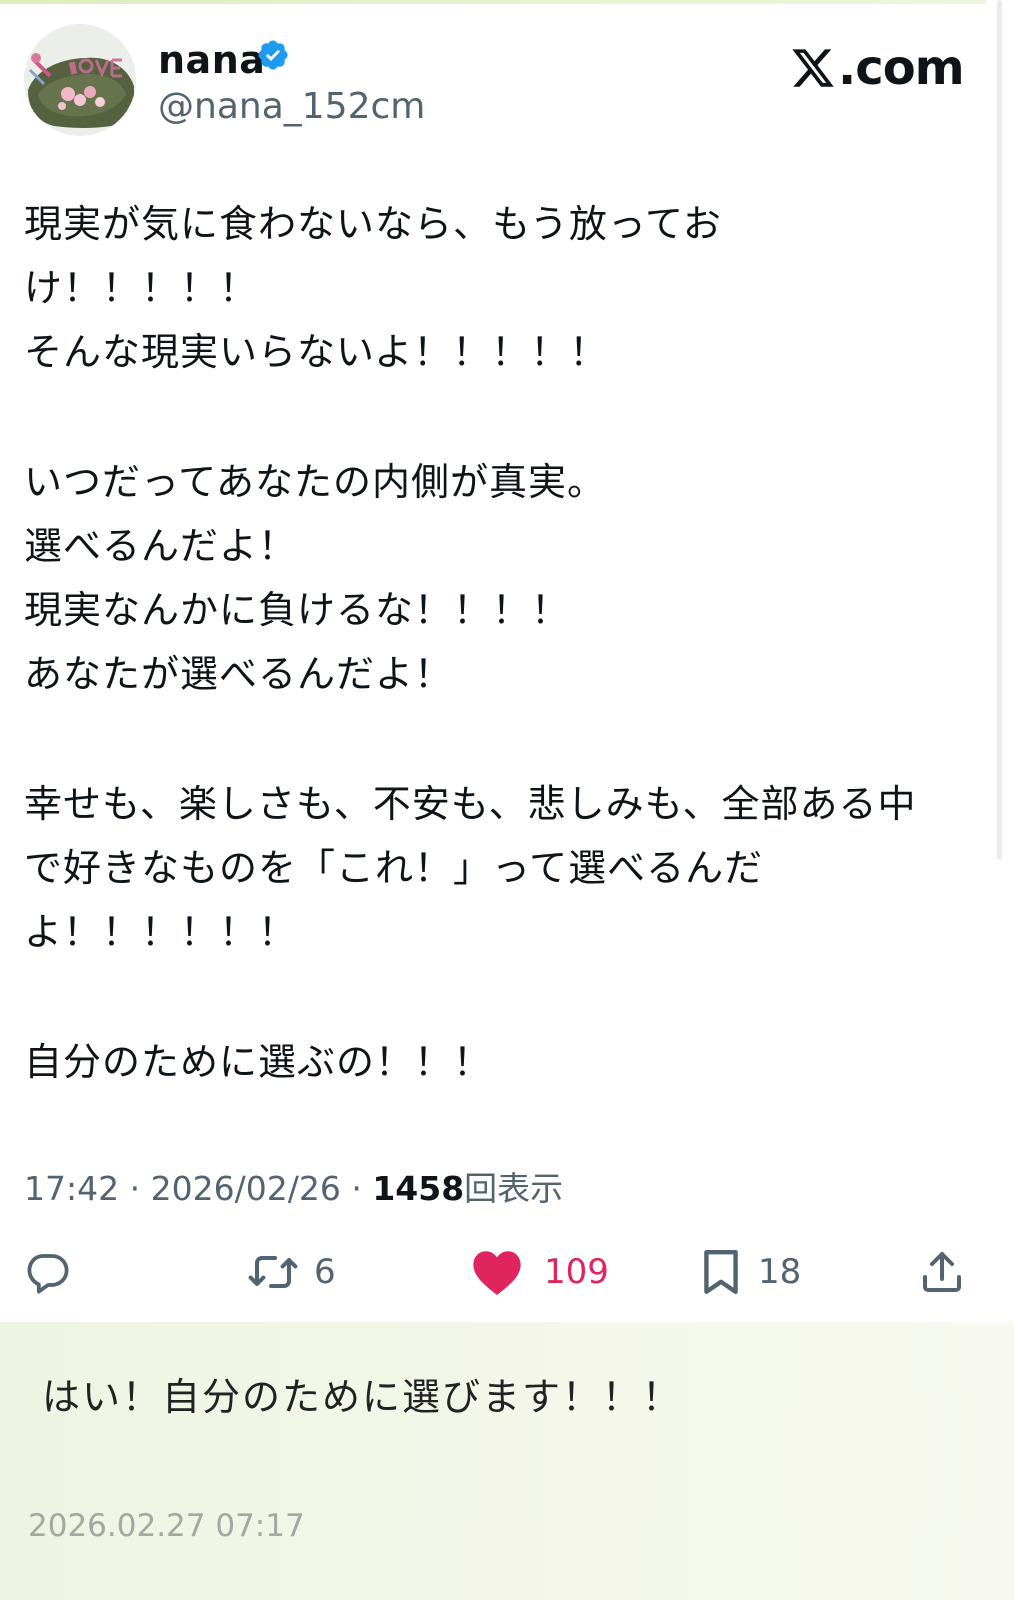 The height and width of the screenshot is (1600, 1014). Describe the element at coordinates (246, 1188) in the screenshot. I see `tweet-date: 2026/02/26` at that location.